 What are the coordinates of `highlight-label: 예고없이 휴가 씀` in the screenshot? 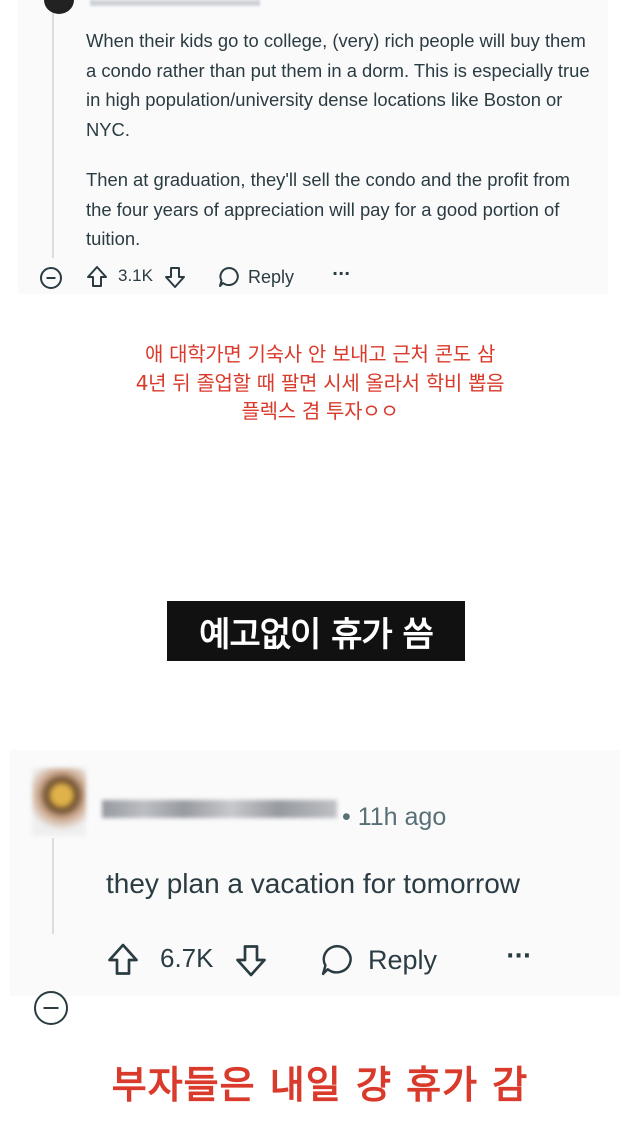 It's located at (316, 631).